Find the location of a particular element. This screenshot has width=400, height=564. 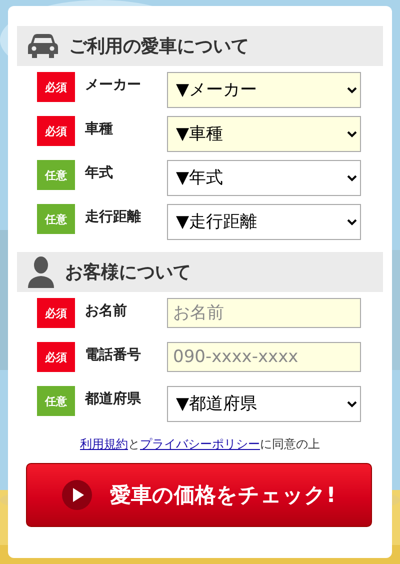

field-label: 車種 is located at coordinates (99, 129).